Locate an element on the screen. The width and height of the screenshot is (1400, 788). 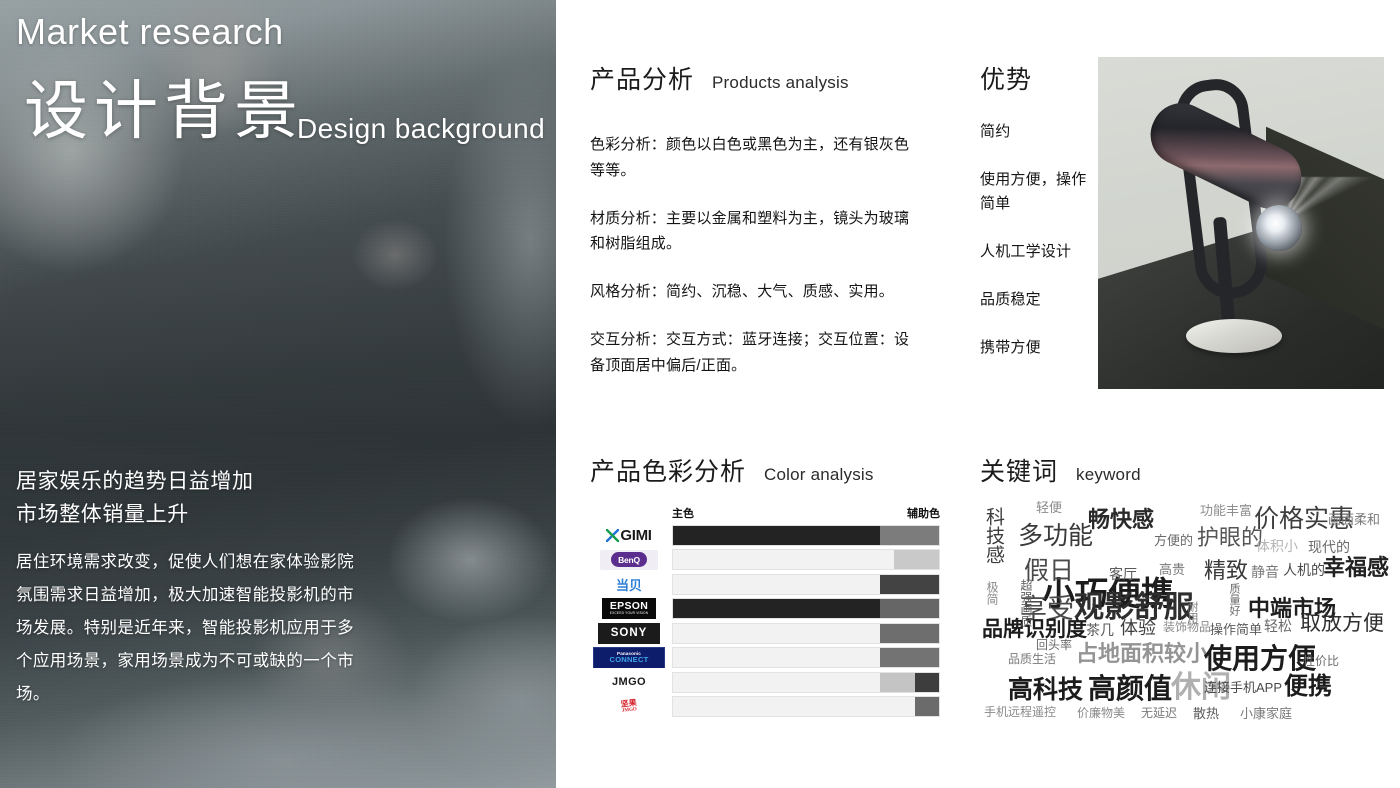
logo-sony: SONY is located at coordinates (629, 633).